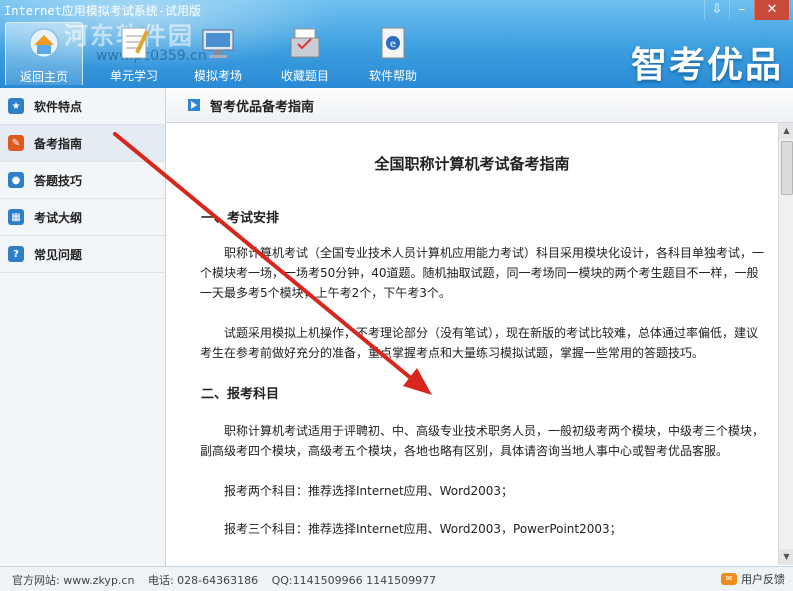 This screenshot has height=591, width=793. Describe the element at coordinates (194, 105) in the screenshot. I see `play-icon` at that location.